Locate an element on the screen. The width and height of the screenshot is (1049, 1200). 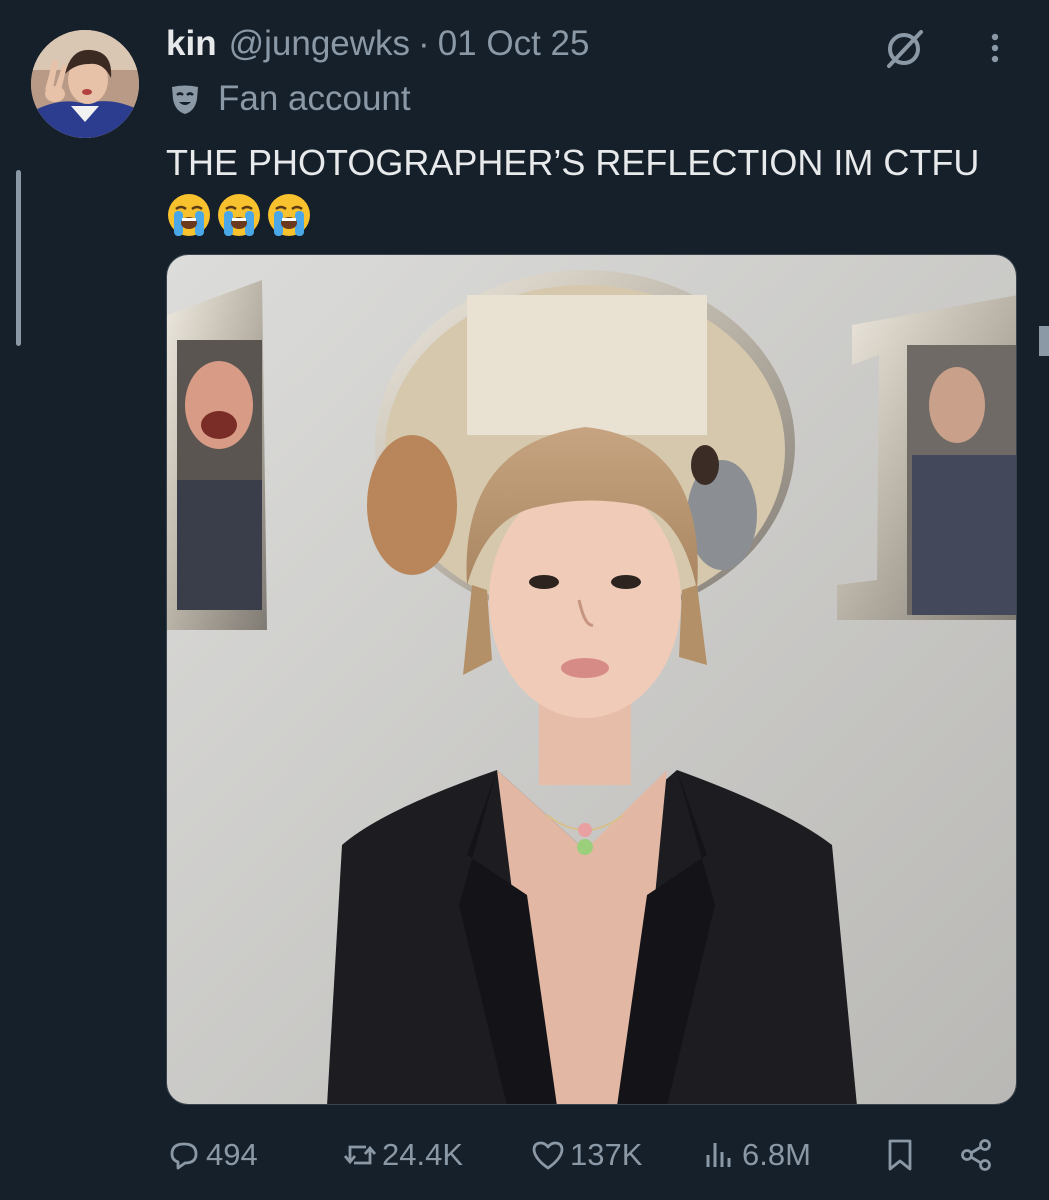
repost-button: 24.4K is located at coordinates (402, 1155).